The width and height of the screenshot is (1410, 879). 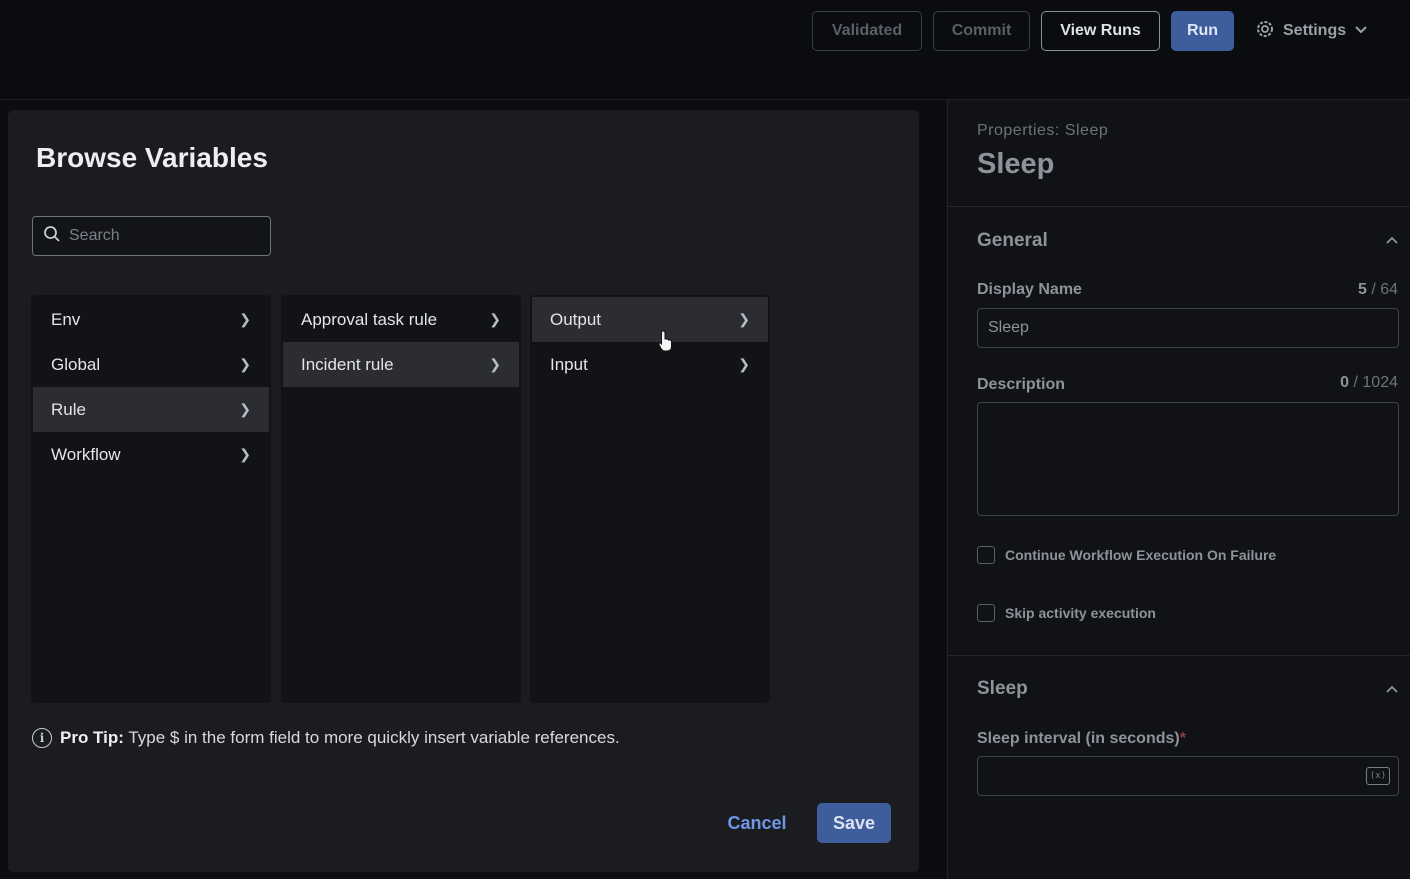 I want to click on chevron-down-icon, so click(x=1361, y=31).